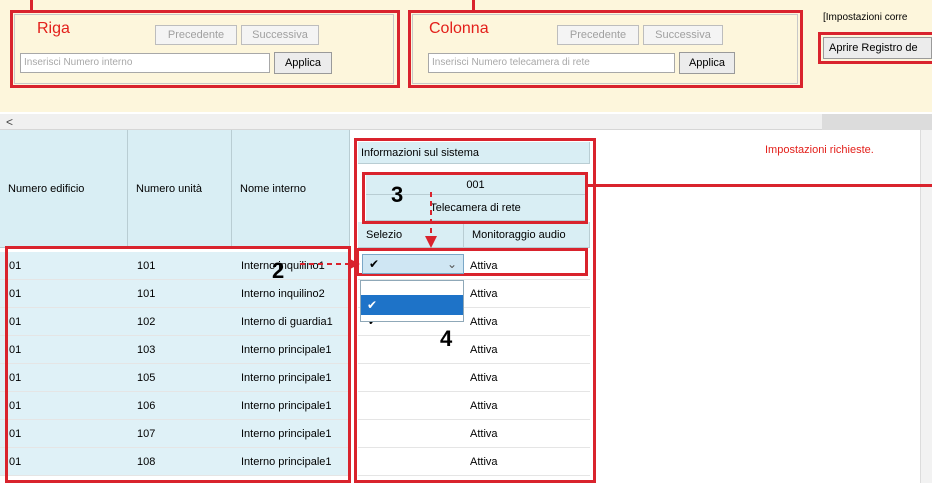 This screenshot has width=932, height=483. Describe the element at coordinates (551, 63) in the screenshot. I see `camera-number-input: Inserisci Numero telecamera di rete` at that location.